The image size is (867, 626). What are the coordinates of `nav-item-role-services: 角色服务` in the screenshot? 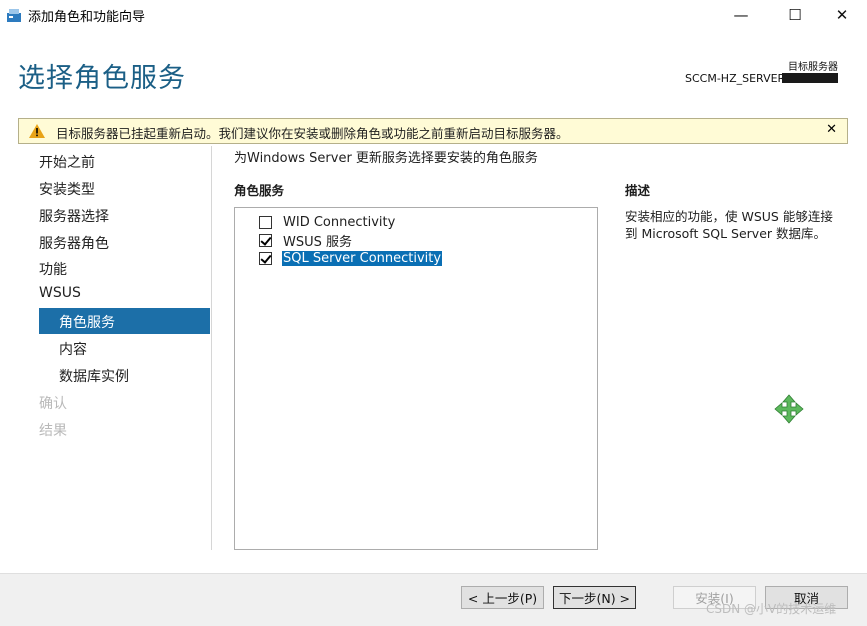 It's located at (124, 321).